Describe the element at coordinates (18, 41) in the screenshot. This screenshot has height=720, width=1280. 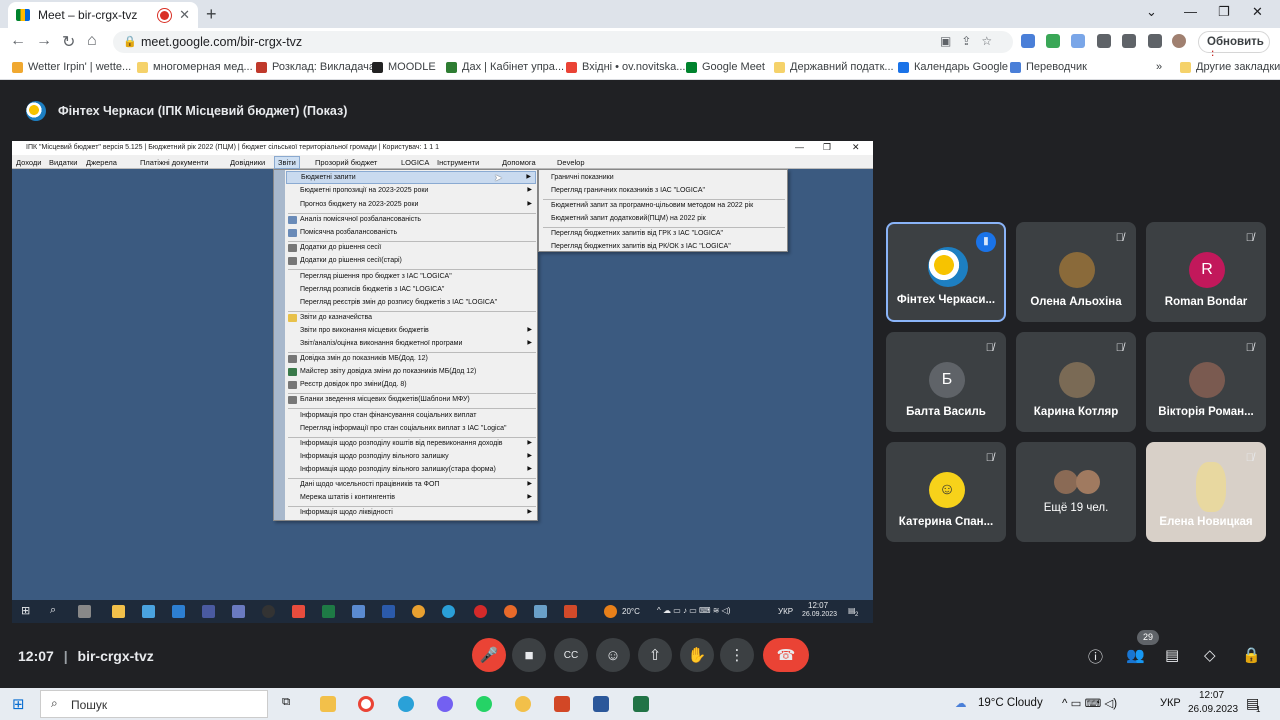
I see `back-icon: ←` at that location.